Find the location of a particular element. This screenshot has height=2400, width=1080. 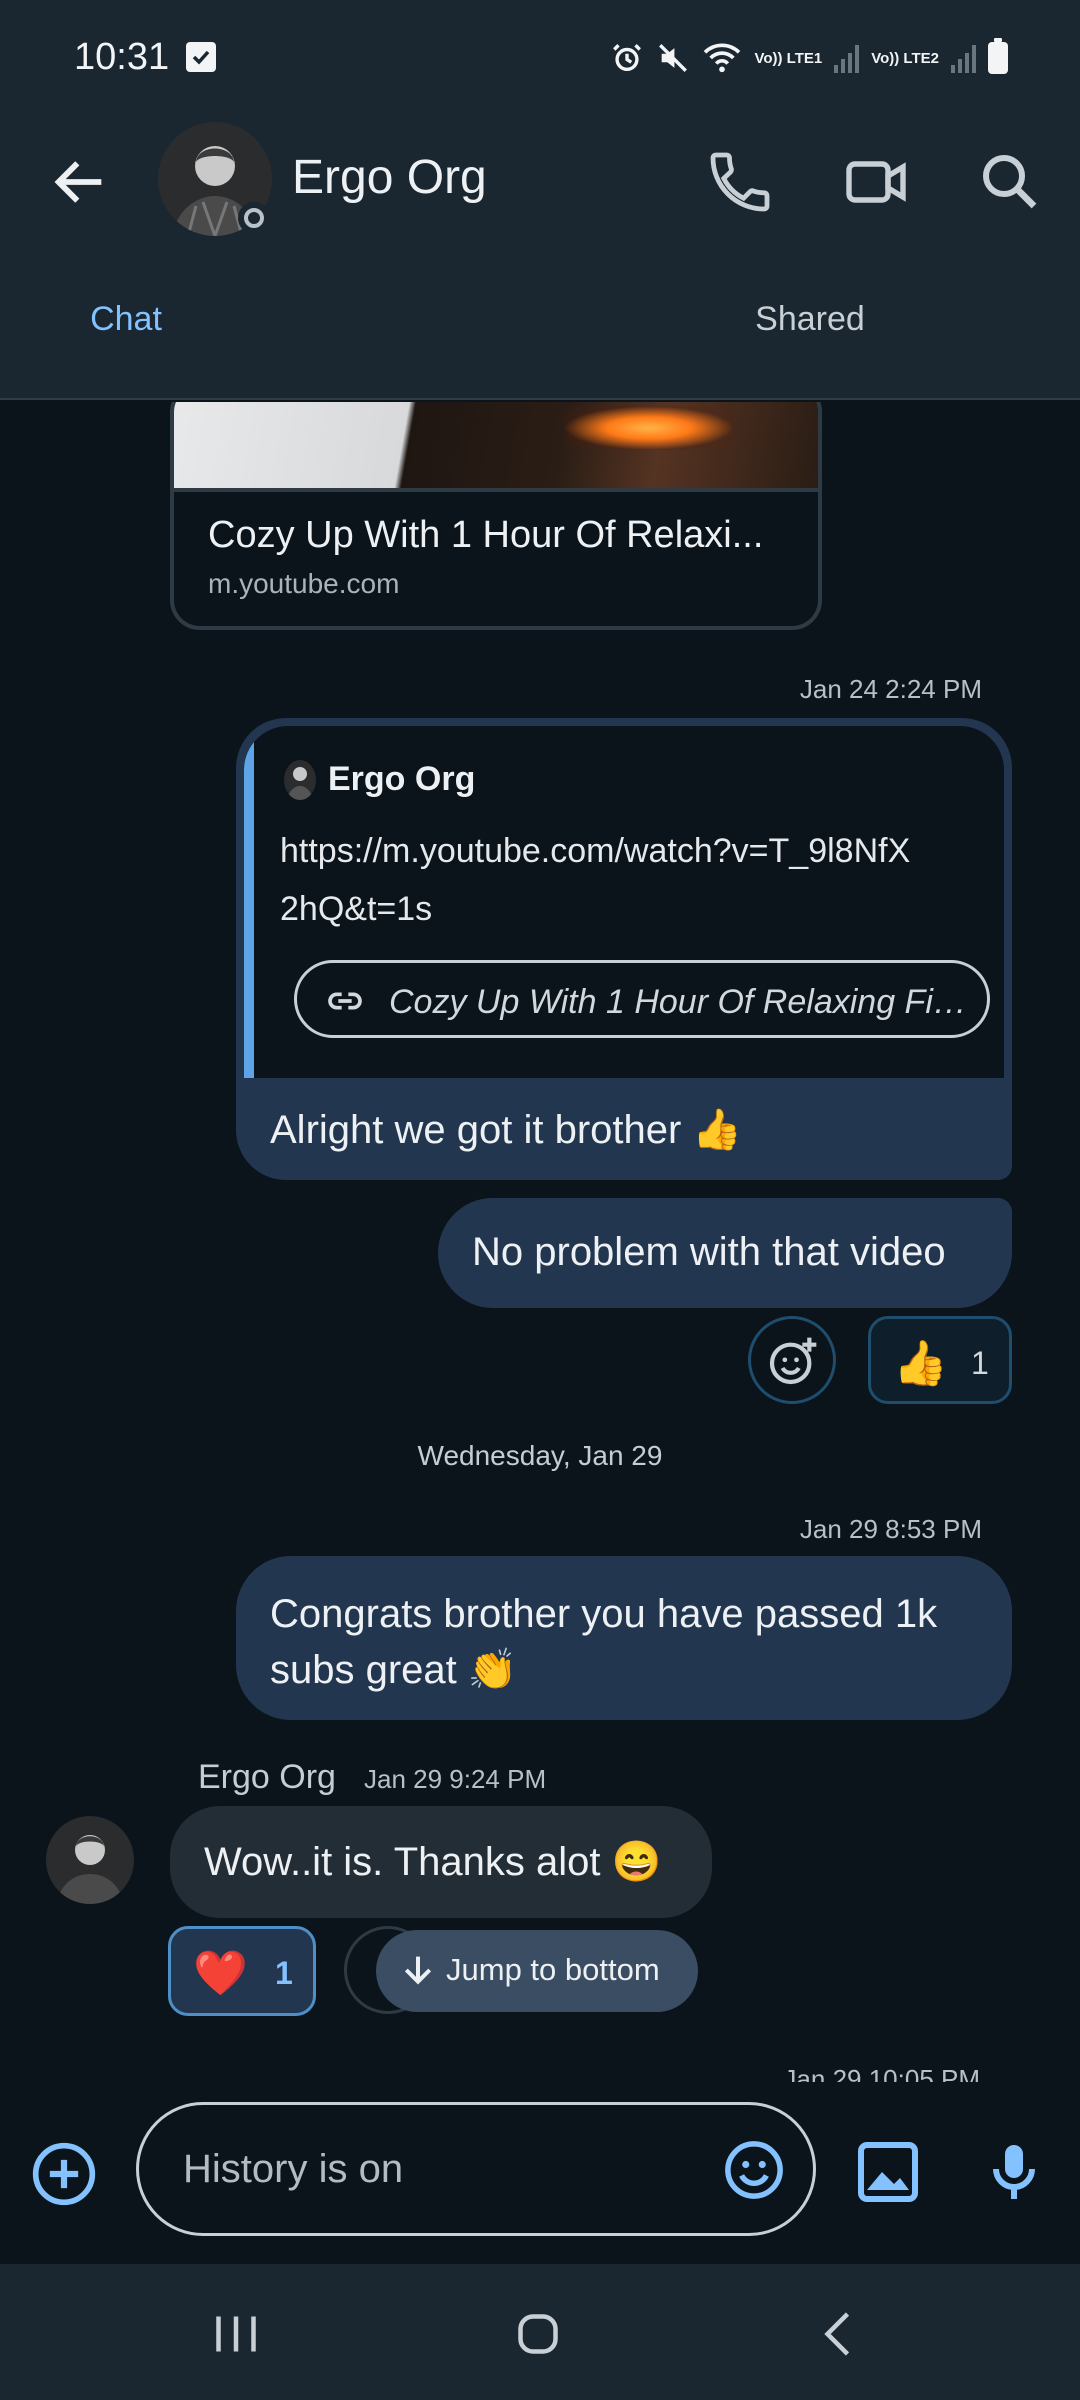

add-icon is located at coordinates (64, 2174).